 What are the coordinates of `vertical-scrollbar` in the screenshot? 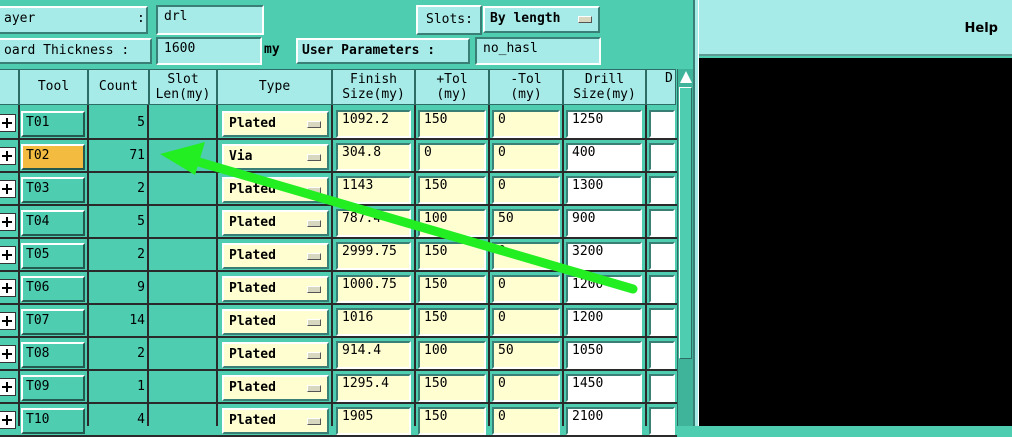 It's located at (685, 247).